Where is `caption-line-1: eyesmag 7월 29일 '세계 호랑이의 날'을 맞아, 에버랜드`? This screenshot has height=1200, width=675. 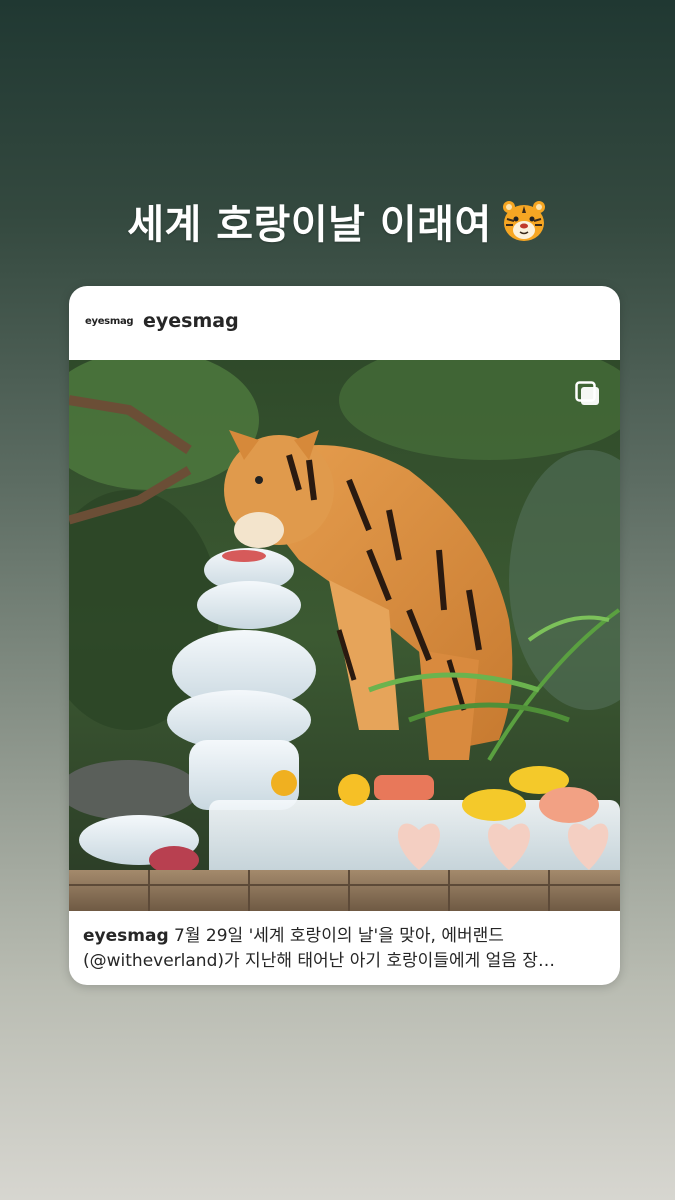 caption-line-1: eyesmag 7월 29일 '세계 호랑이의 날'을 맞아, 에버랜드 is located at coordinates (345, 936).